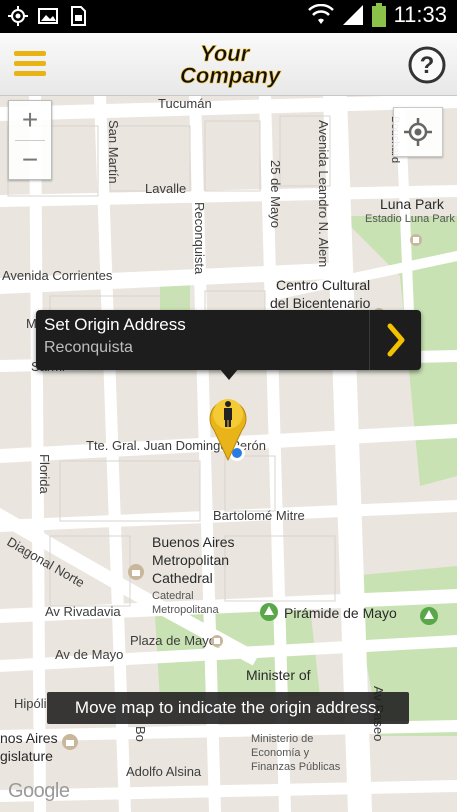  Describe the element at coordinates (83, 611) in the screenshot. I see `street-label: Av Rivadavia` at that location.